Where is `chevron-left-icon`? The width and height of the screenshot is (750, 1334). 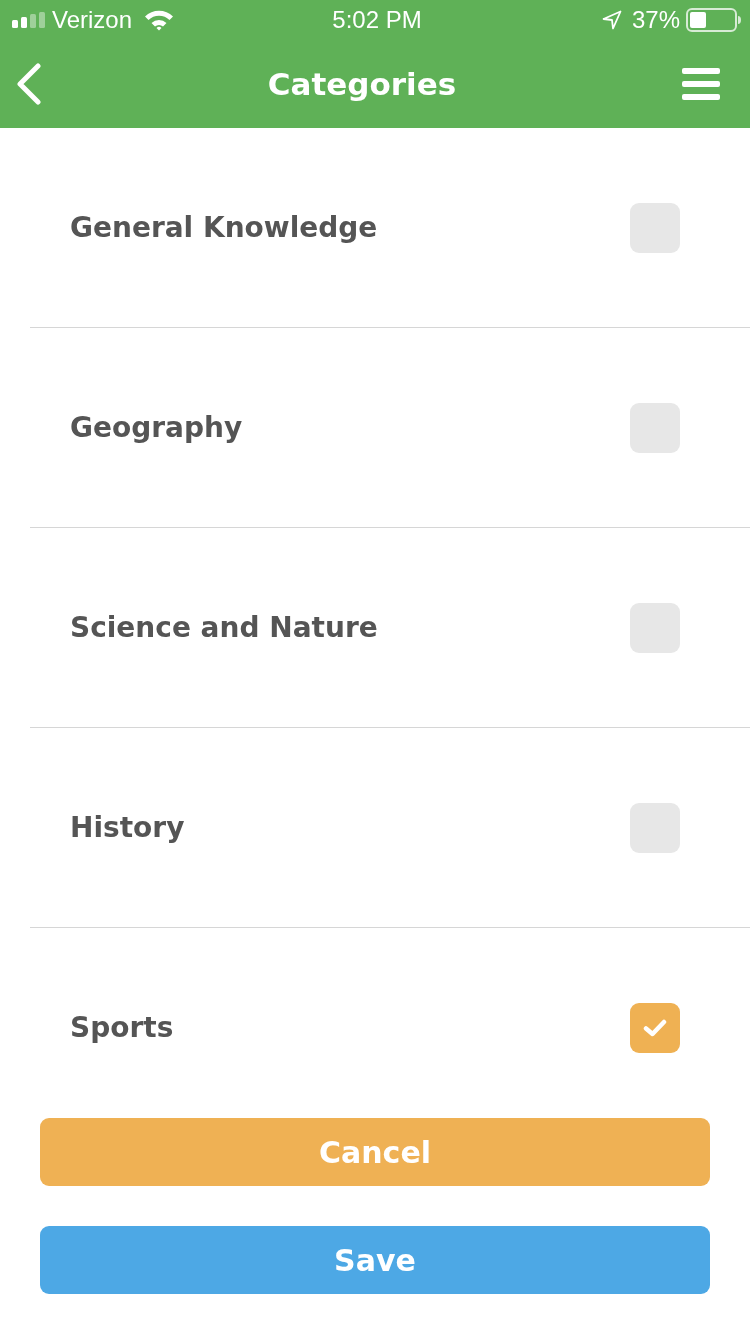 chevron-left-icon is located at coordinates (29, 84).